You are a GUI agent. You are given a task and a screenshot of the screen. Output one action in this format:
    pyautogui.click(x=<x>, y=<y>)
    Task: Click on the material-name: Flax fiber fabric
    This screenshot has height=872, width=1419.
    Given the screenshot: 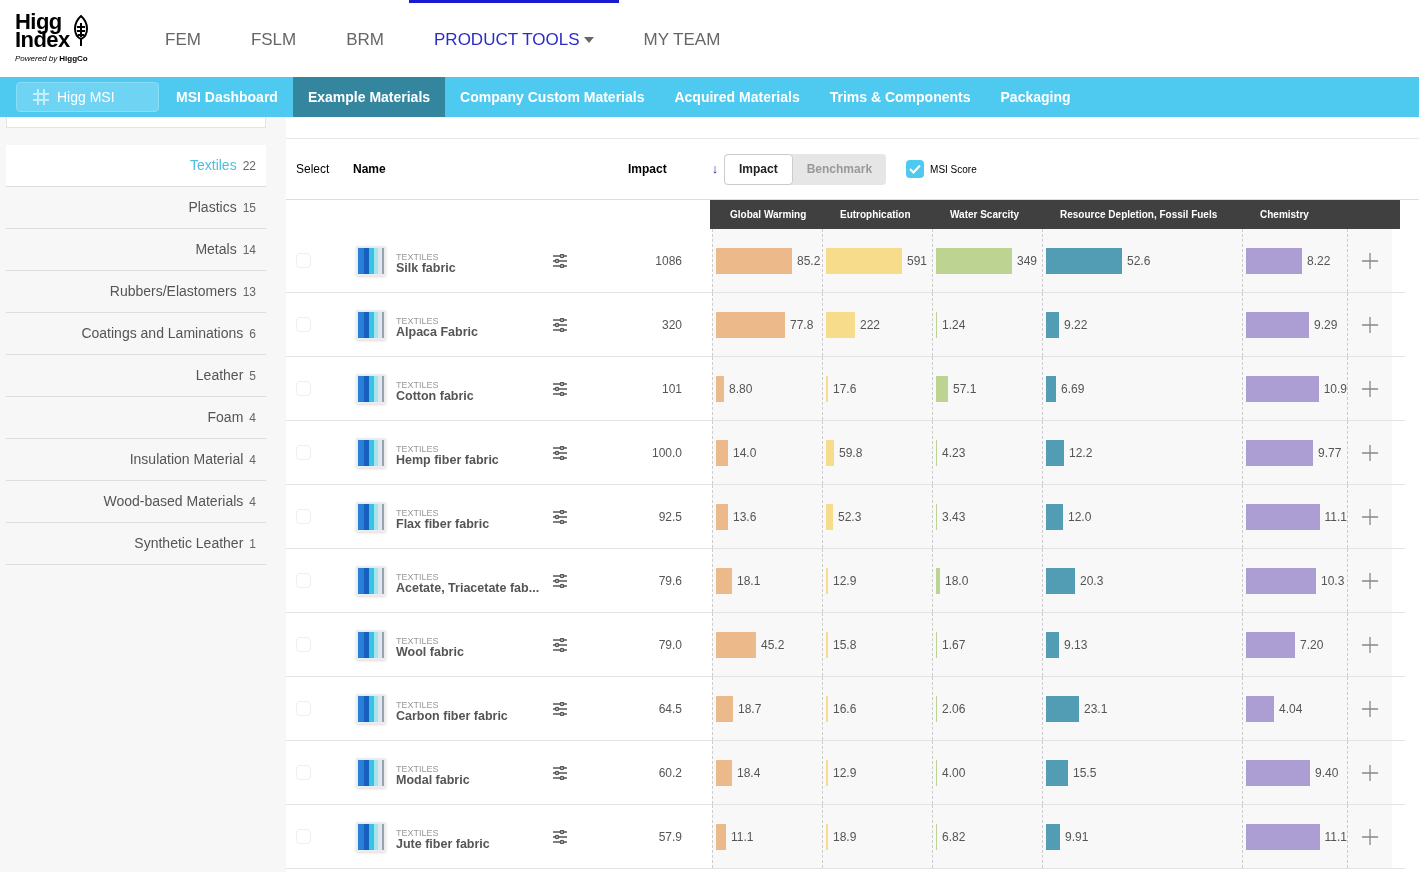 What is the action you would take?
    pyautogui.click(x=470, y=524)
    